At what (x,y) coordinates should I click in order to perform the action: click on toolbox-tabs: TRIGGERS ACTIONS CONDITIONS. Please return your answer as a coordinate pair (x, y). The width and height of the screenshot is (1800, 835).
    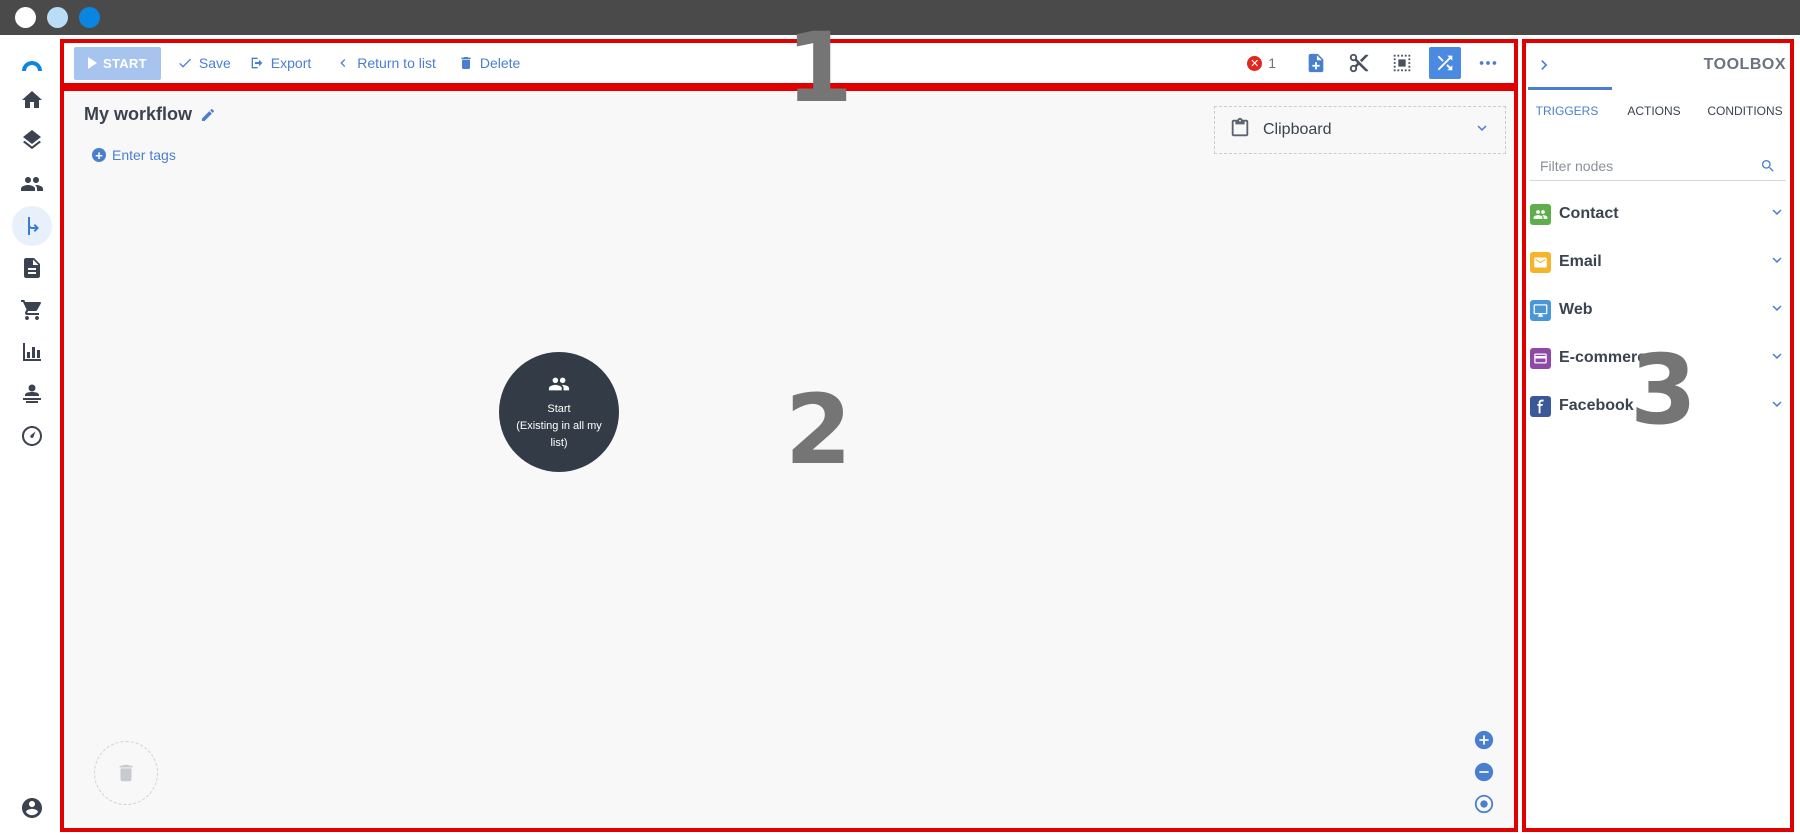
    Looking at the image, I should click on (1658, 111).